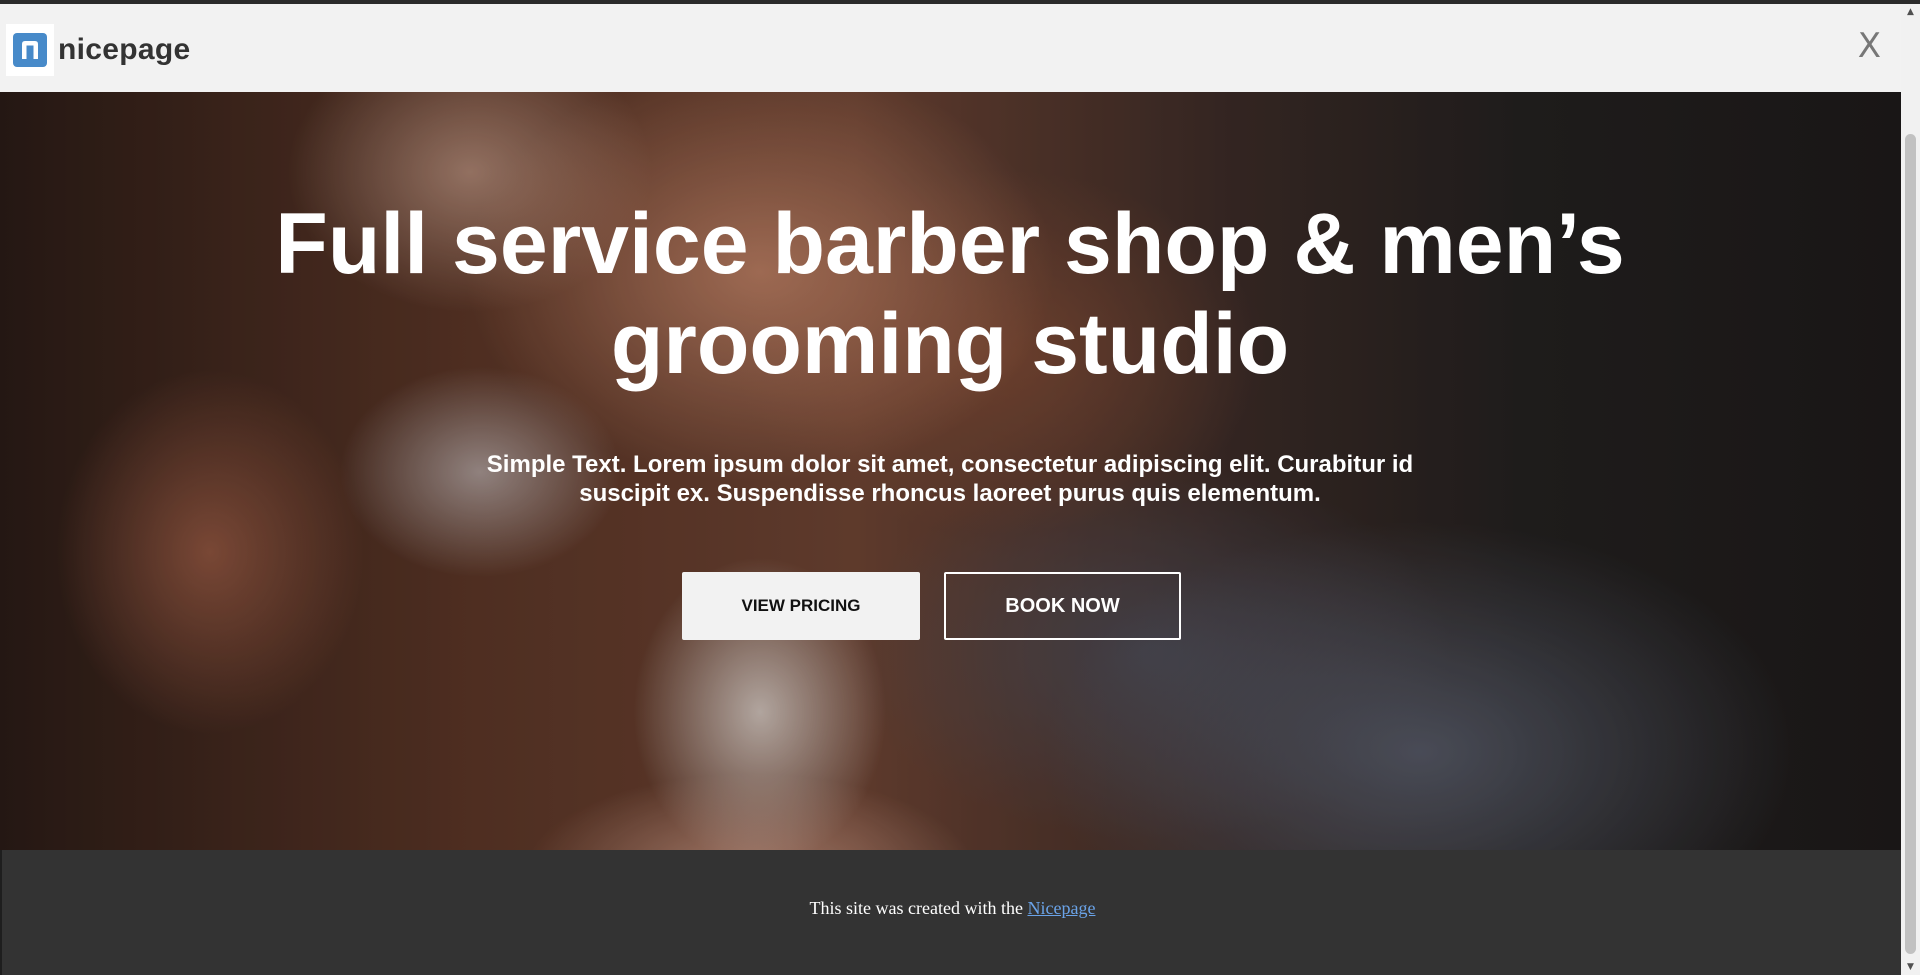  What do you see at coordinates (124, 49) in the screenshot?
I see `logo-text: nicepage` at bounding box center [124, 49].